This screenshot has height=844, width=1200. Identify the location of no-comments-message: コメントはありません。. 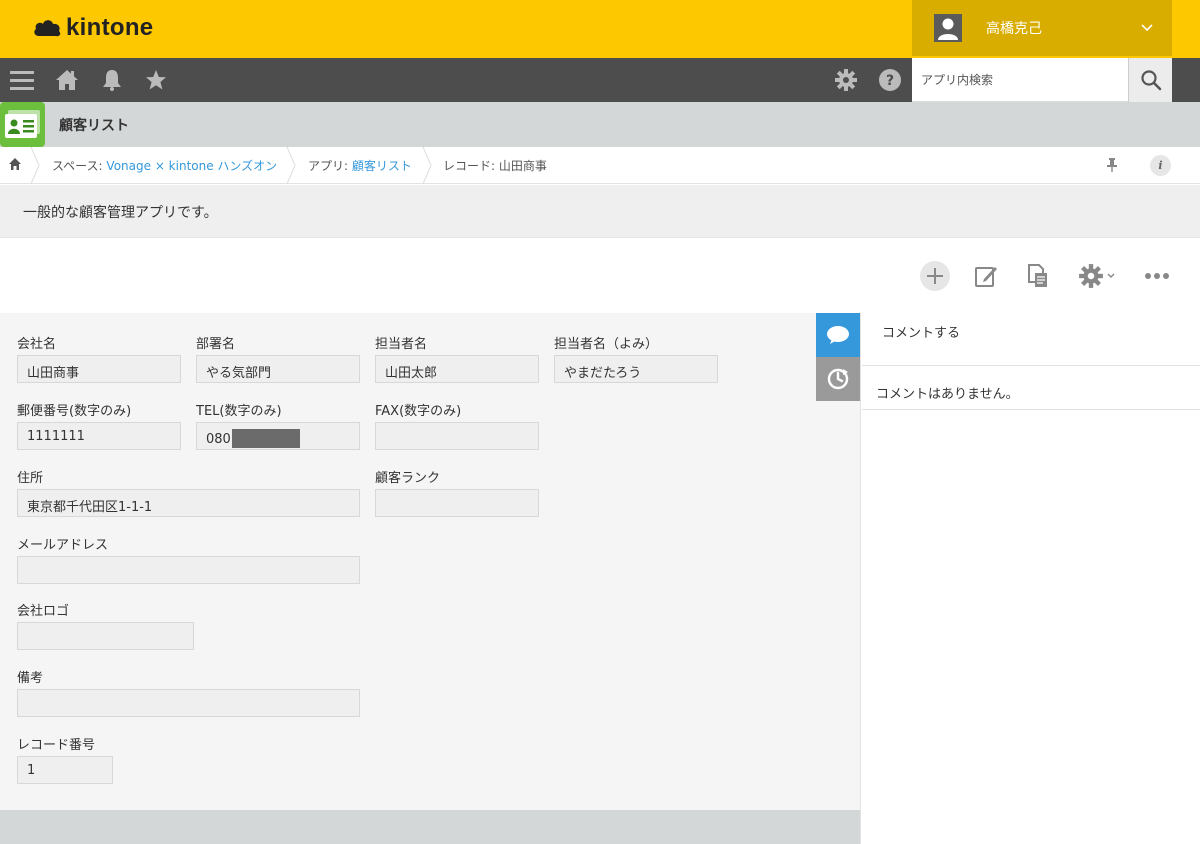
(947, 394).